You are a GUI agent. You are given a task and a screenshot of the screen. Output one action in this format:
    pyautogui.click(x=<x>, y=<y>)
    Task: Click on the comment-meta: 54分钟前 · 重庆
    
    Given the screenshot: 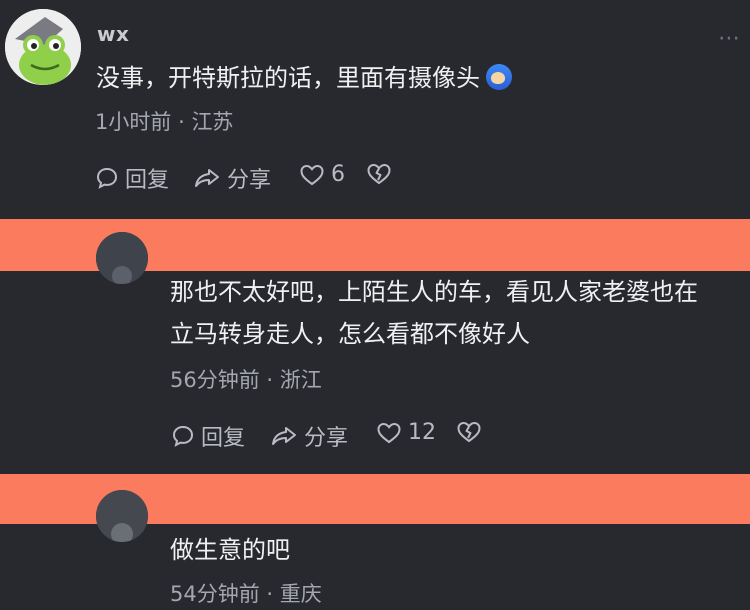 What is the action you would take?
    pyautogui.click(x=246, y=593)
    